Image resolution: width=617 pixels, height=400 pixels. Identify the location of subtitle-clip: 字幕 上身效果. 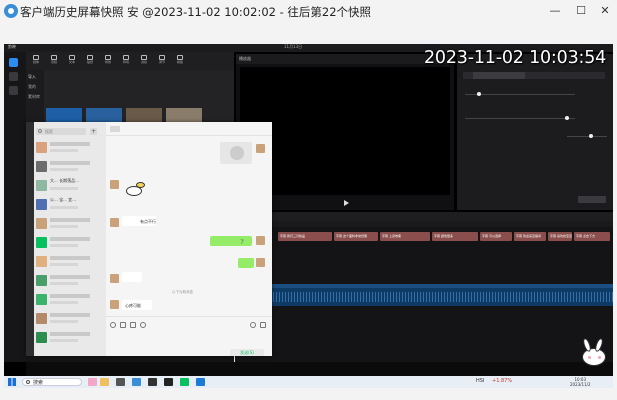
(405, 236).